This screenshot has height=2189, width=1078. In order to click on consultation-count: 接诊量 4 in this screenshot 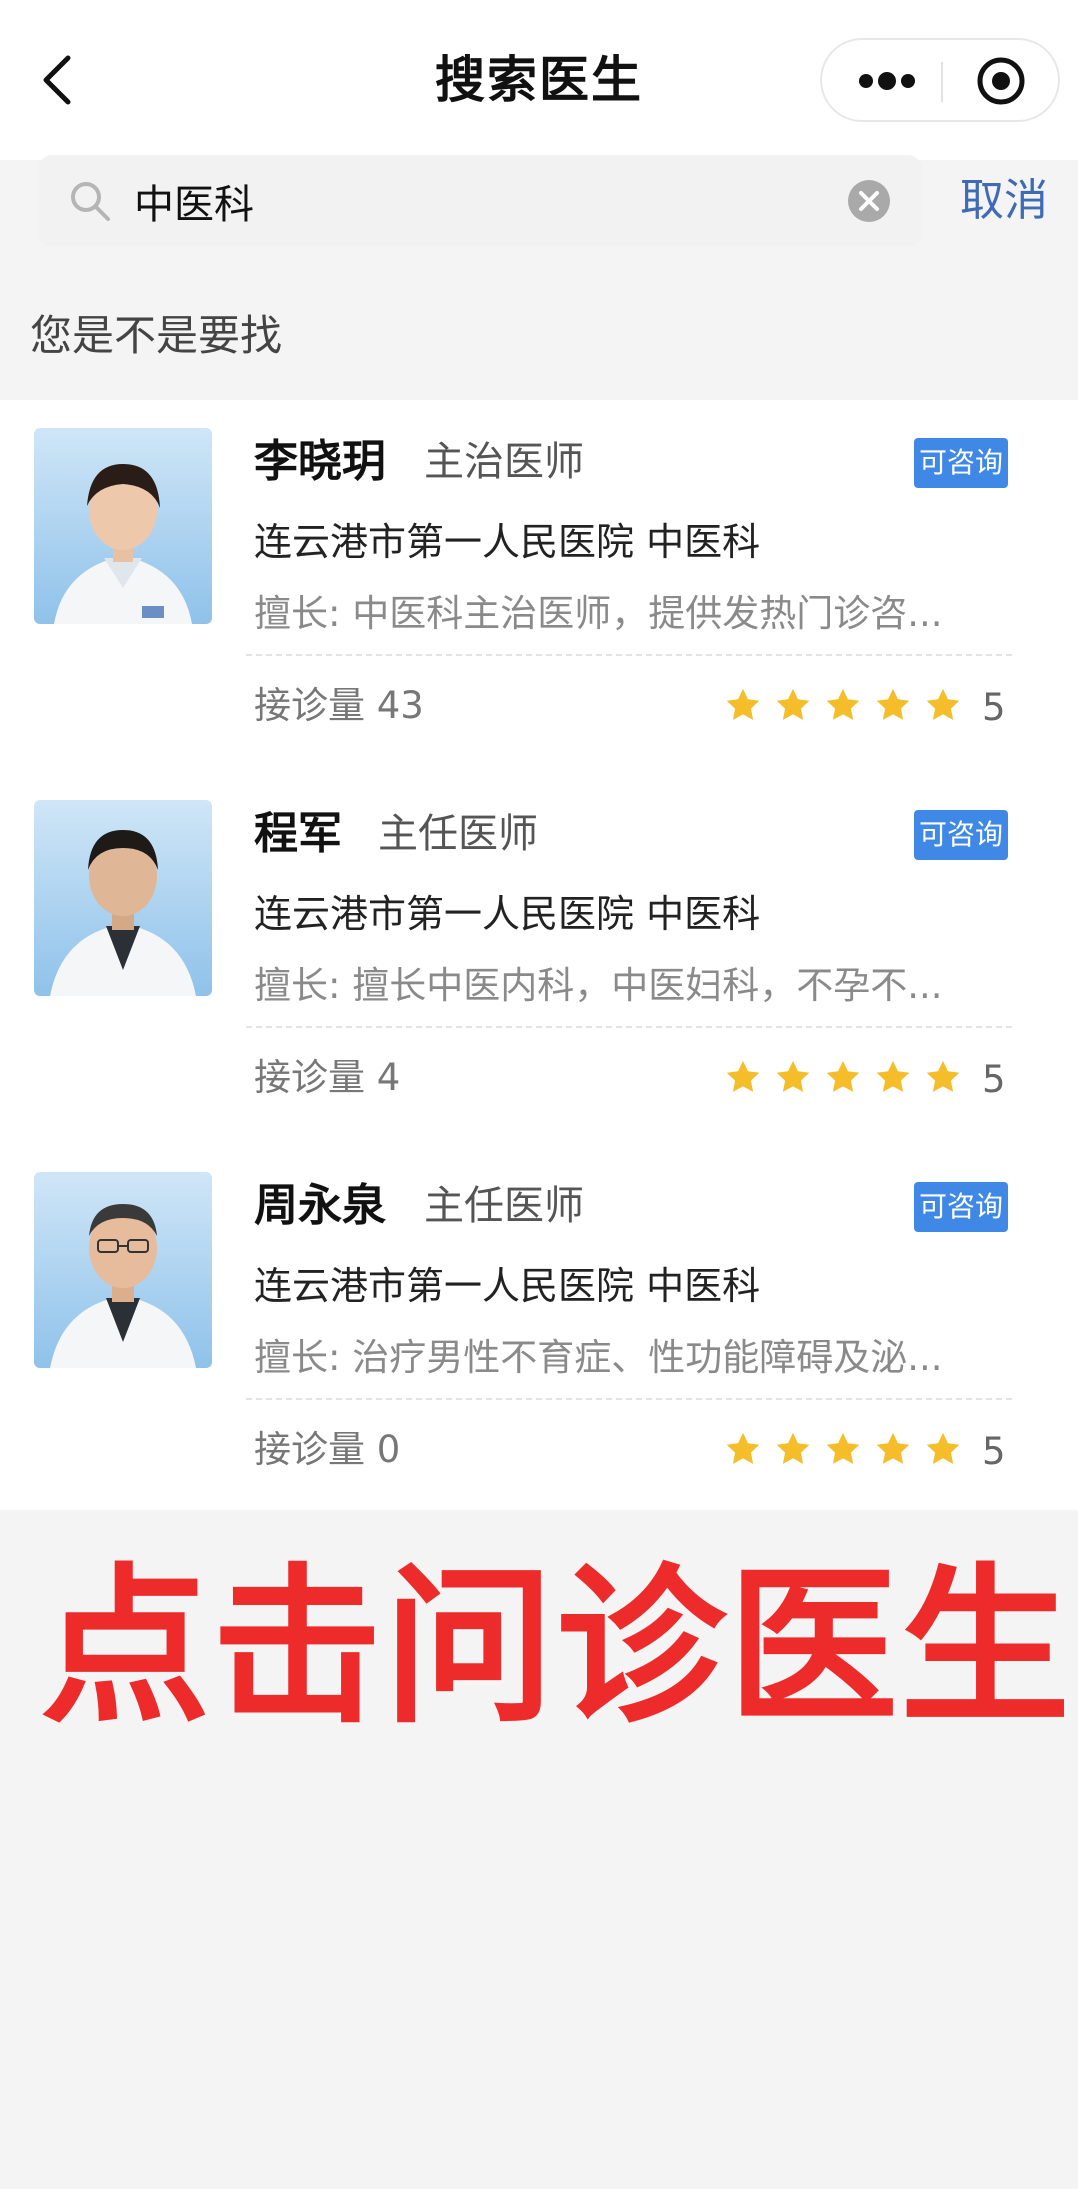, I will do `click(327, 1077)`.